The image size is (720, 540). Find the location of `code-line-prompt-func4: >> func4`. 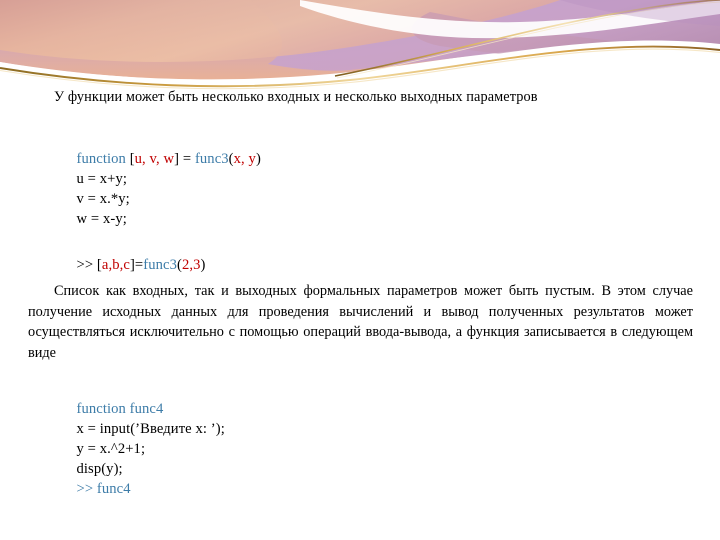

code-line-prompt-func4: >> func4 is located at coordinates (92, 489).